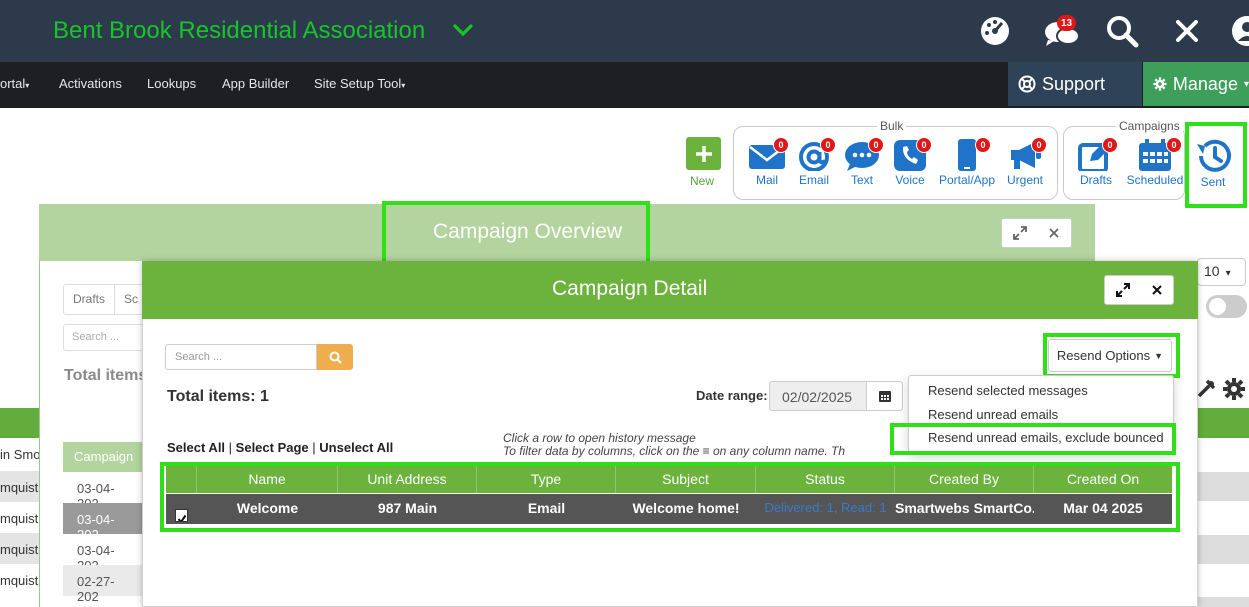  I want to click on menu-item-resend-selected: Resend selected messages, so click(1008, 390).